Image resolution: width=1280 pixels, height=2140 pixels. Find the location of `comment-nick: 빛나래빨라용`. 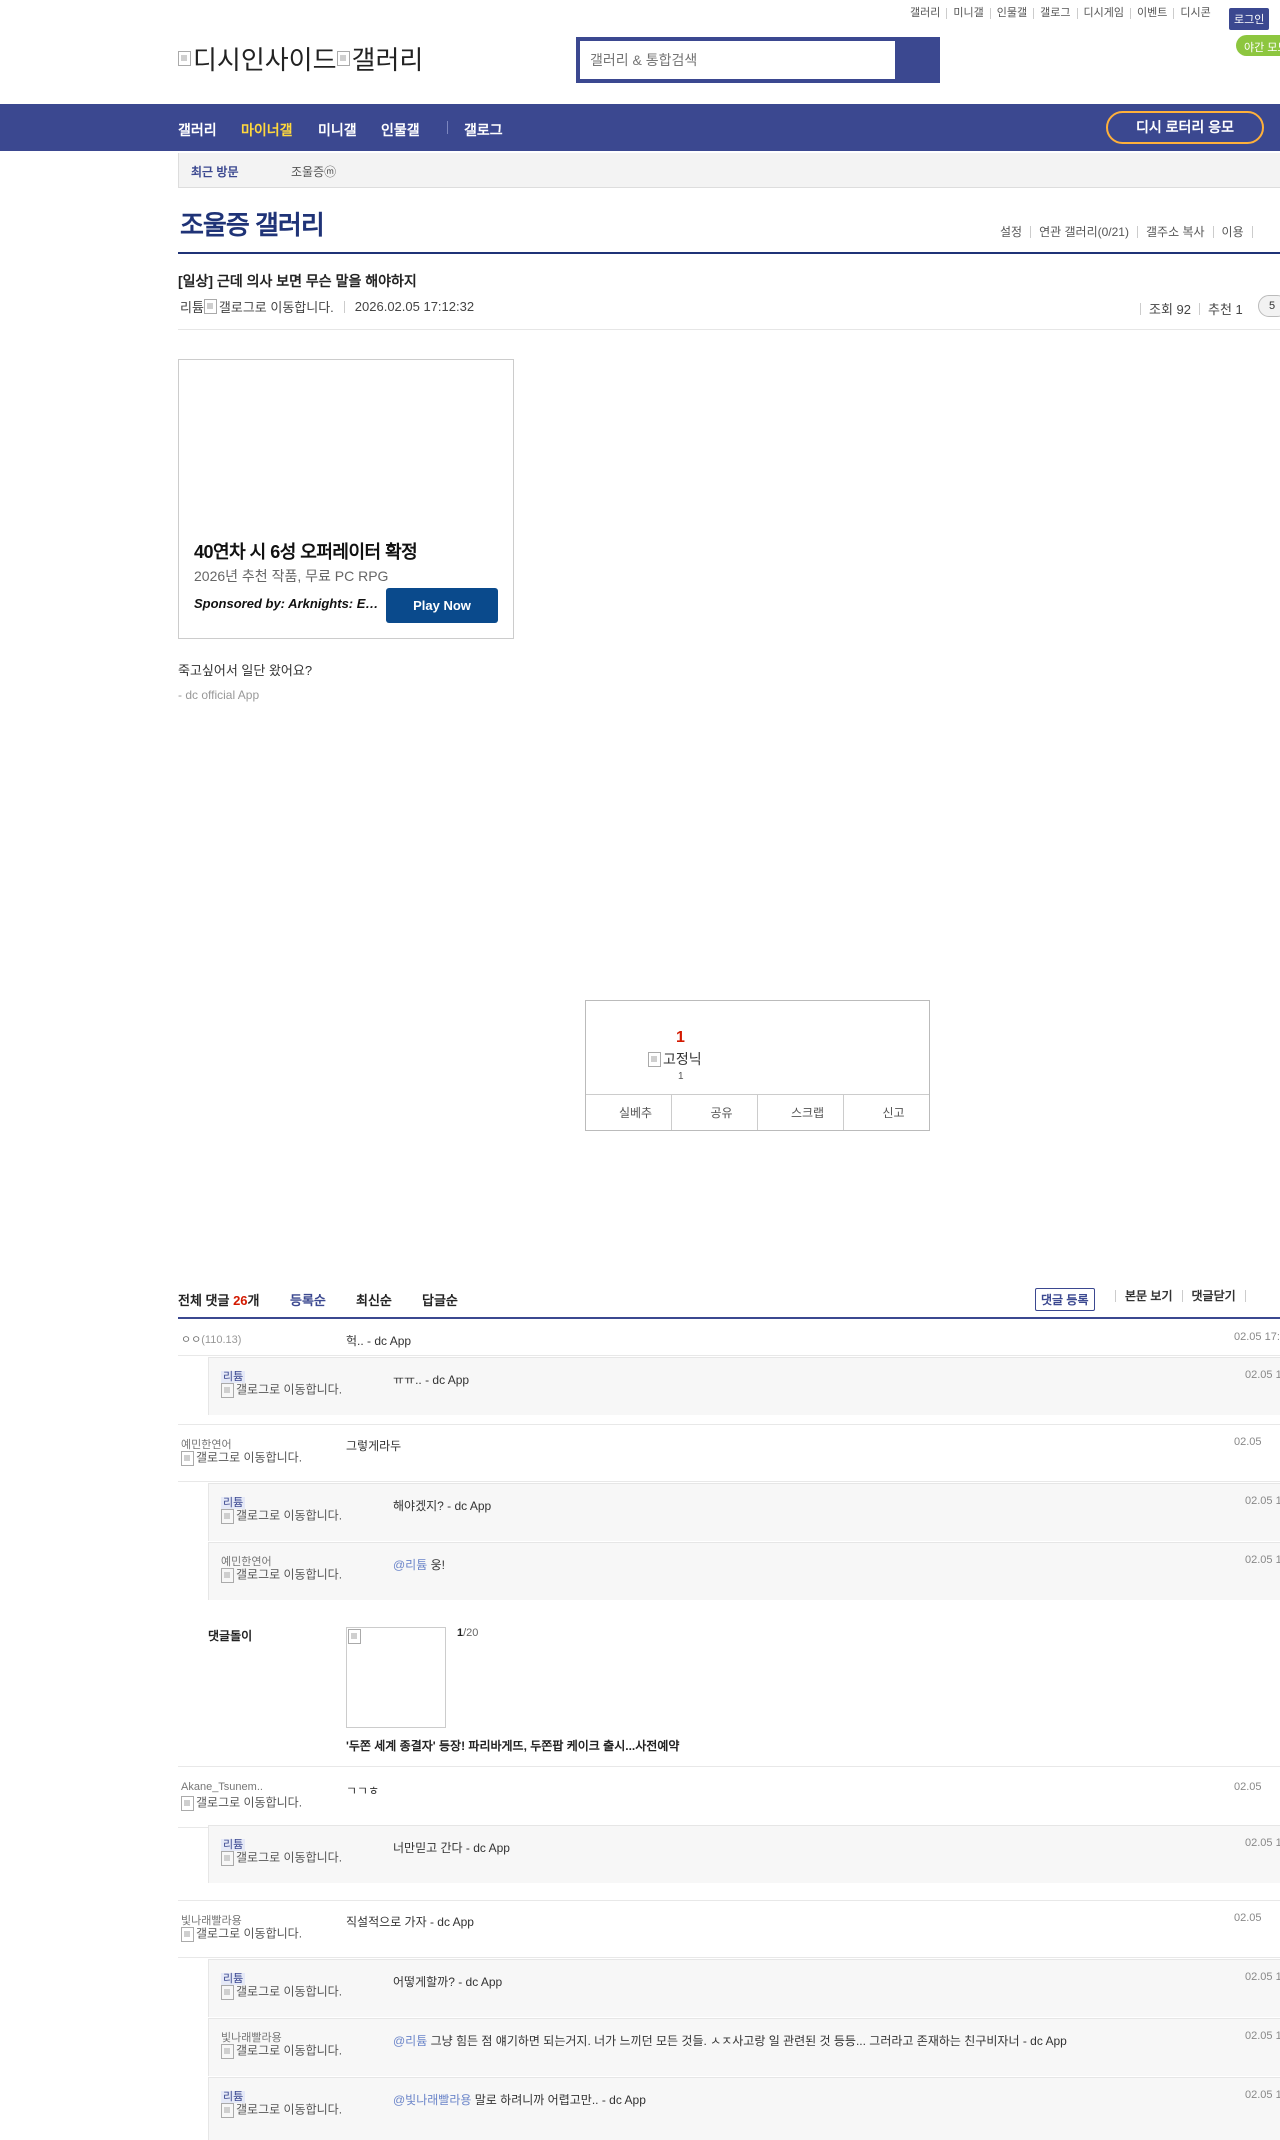

comment-nick: 빛나래빨라용 is located at coordinates (211, 1920).